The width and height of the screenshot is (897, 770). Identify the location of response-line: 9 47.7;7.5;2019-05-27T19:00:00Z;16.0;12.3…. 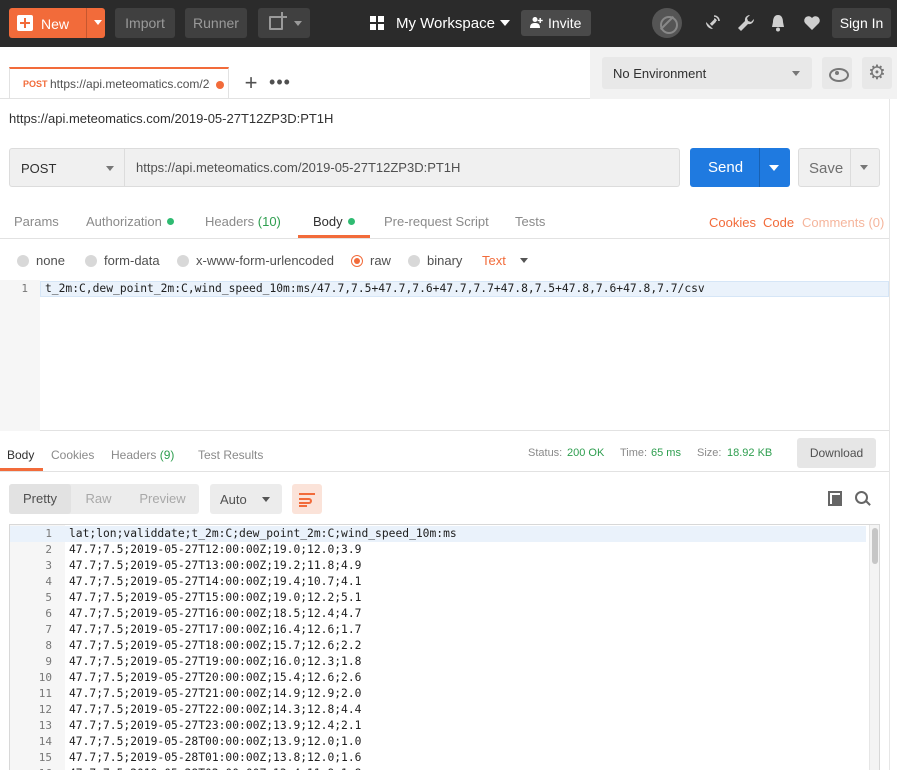
(438, 662).